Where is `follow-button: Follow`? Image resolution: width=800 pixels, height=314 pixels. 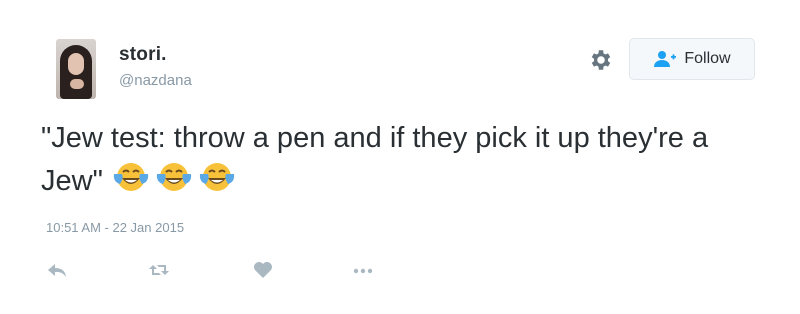 follow-button: Follow is located at coordinates (692, 59).